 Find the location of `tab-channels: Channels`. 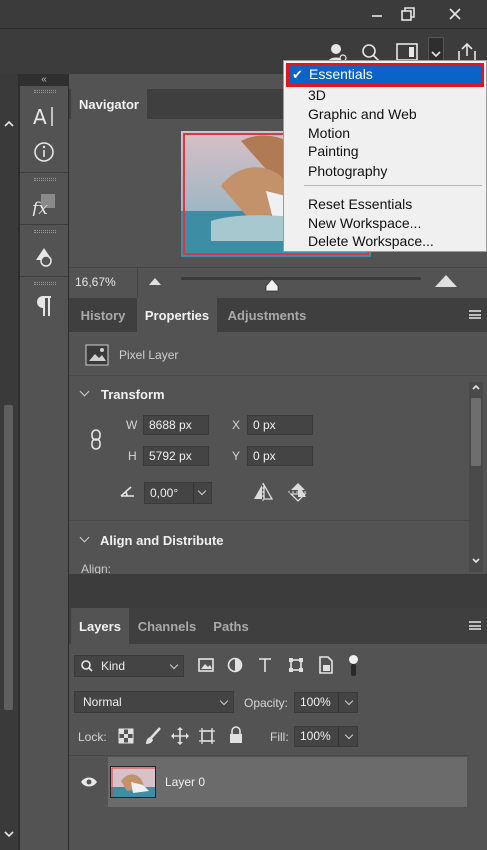

tab-channels: Channels is located at coordinates (167, 626).